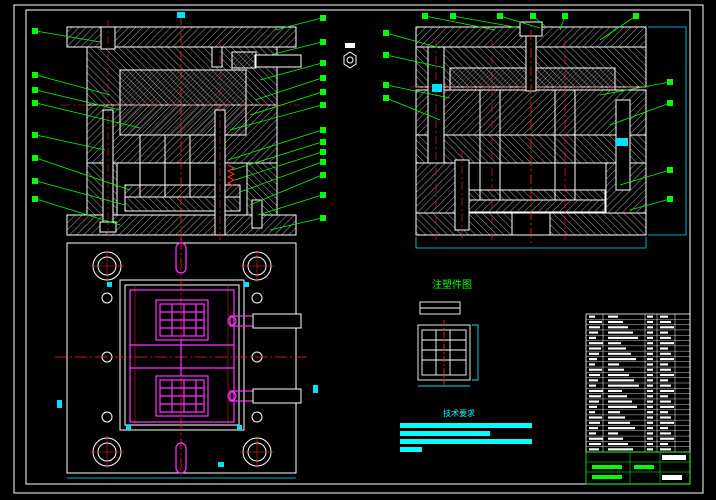 This screenshot has height=500, width=716. I want to click on parts-list, so click(638, 383).